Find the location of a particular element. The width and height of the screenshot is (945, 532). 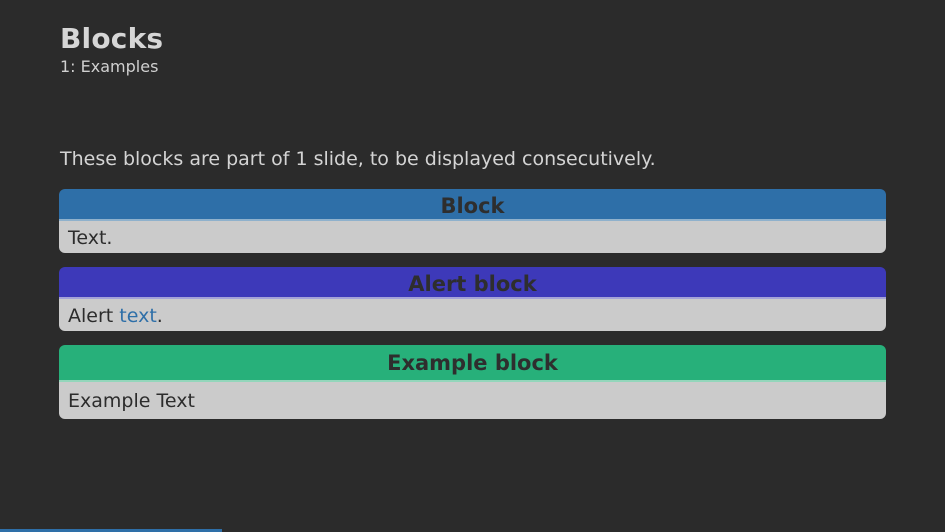

alert-body-prefix: Alert is located at coordinates (94, 316).